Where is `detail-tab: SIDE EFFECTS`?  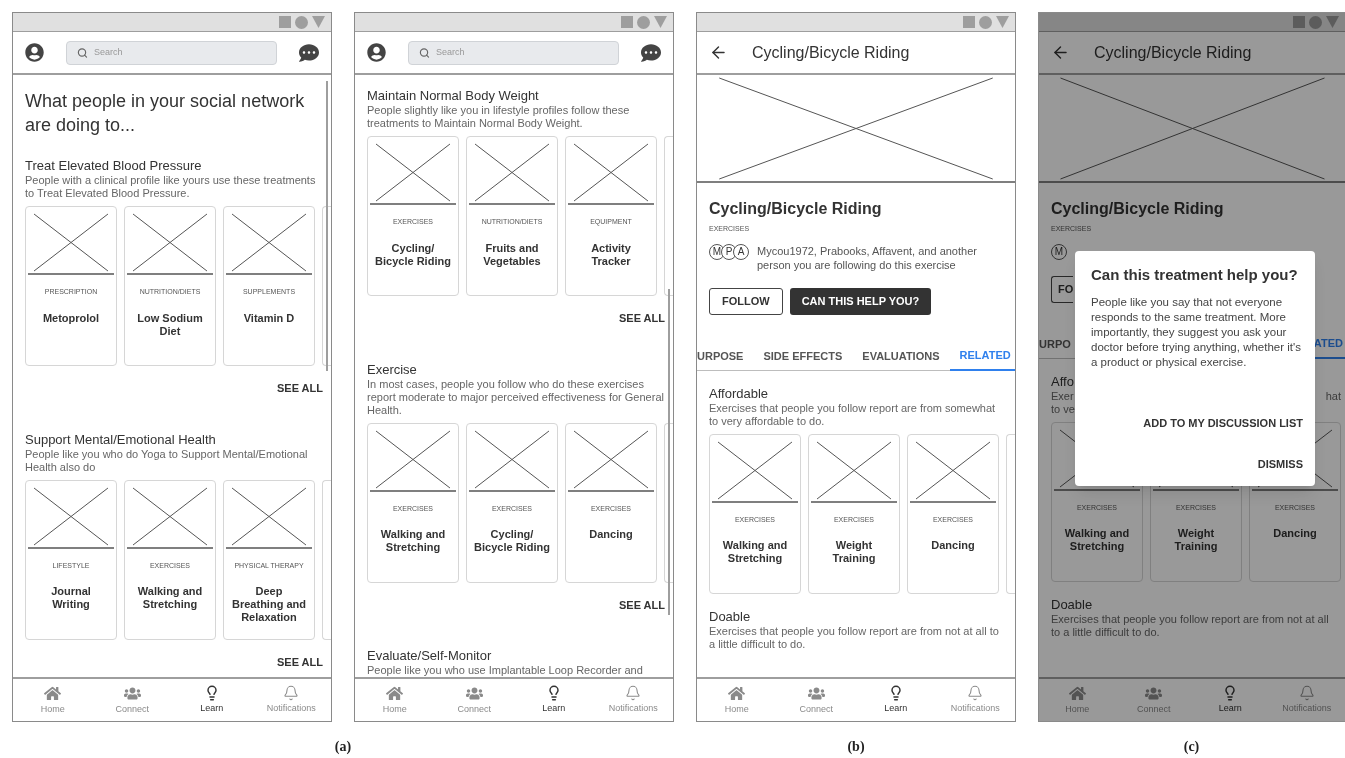
detail-tab: SIDE EFFECTS is located at coordinates (803, 356).